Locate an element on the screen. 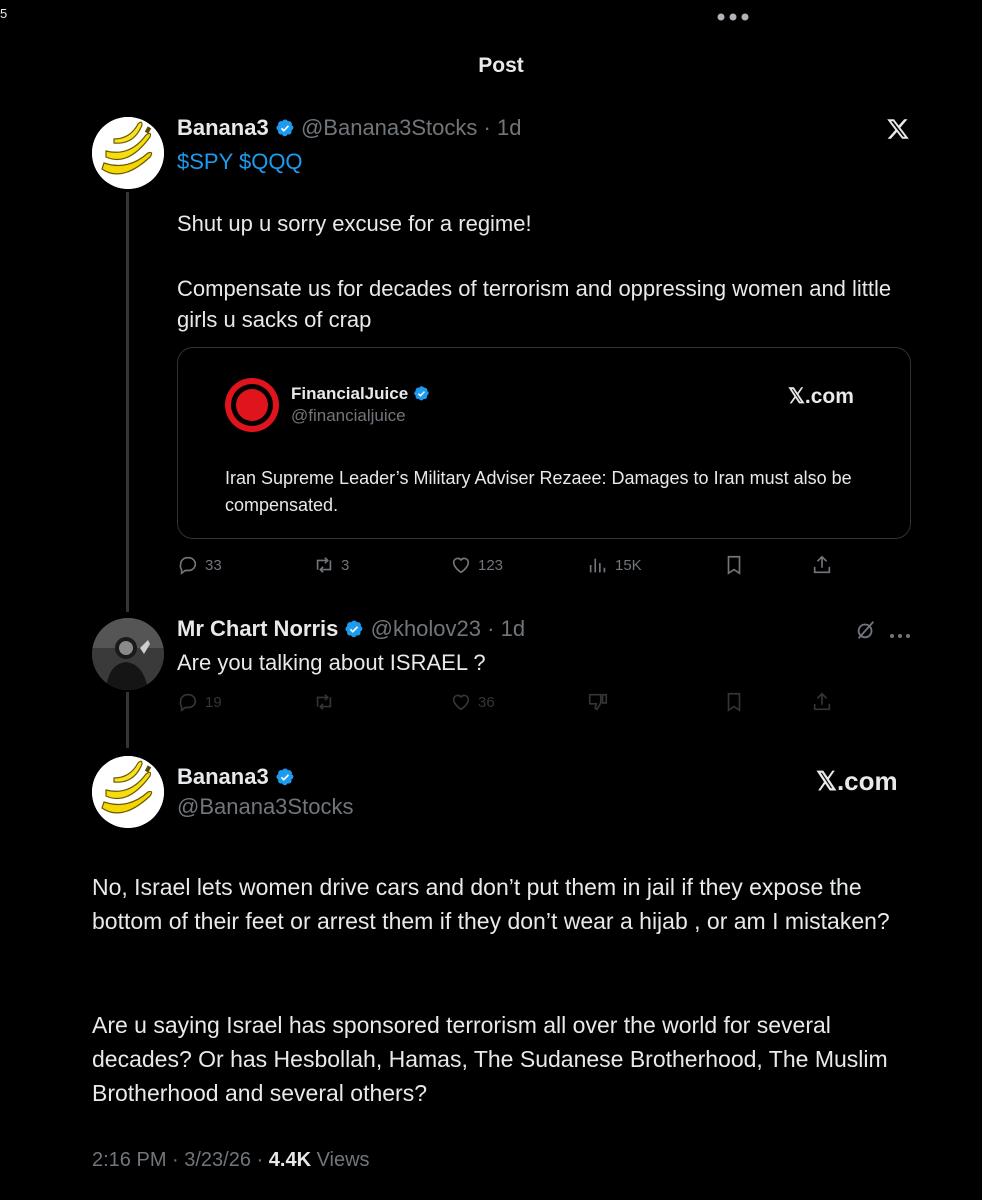 The image size is (982, 1200). reply-avatar is located at coordinates (128, 654).